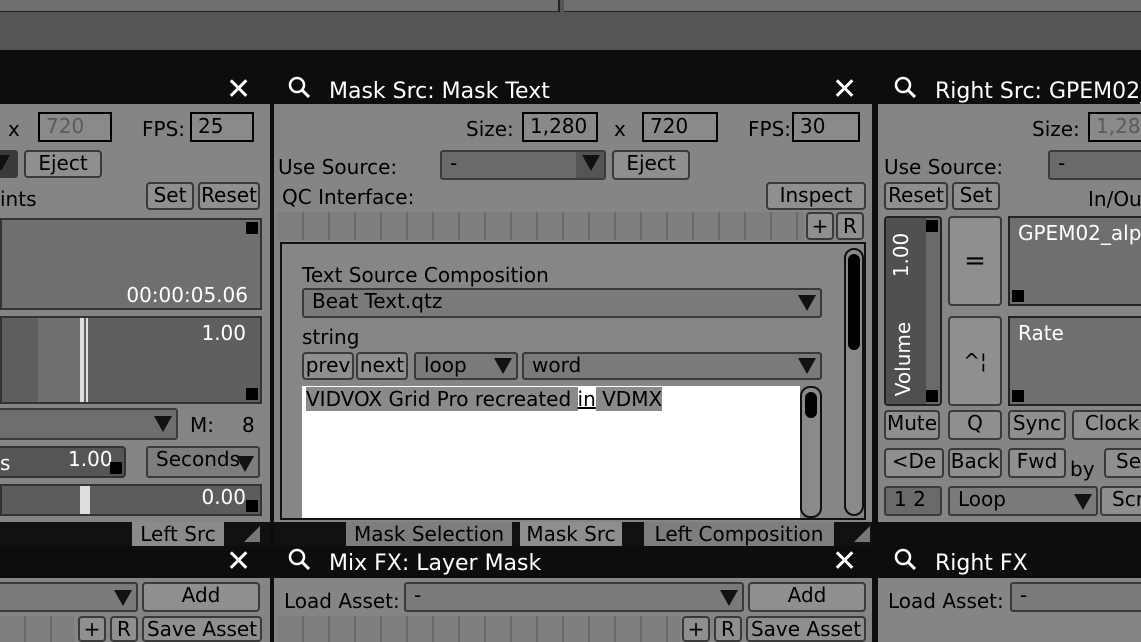 The width and height of the screenshot is (1141, 642). I want to click on tab-mask-selection: Mask Selection, so click(429, 534).